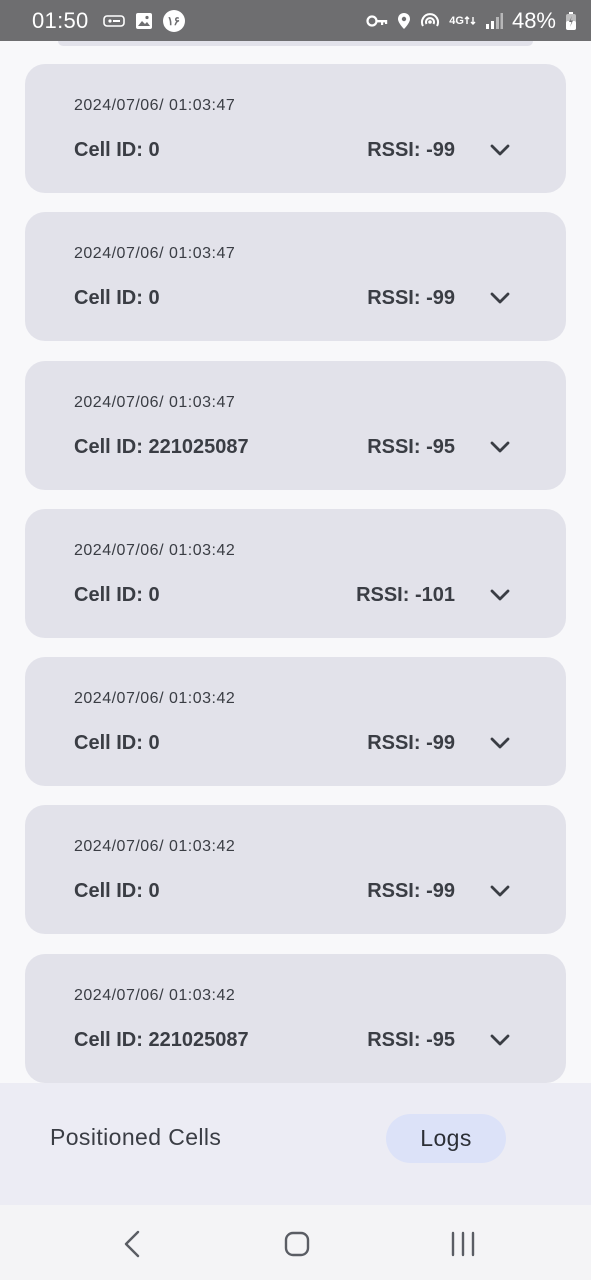  I want to click on recents-button, so click(463, 1244).